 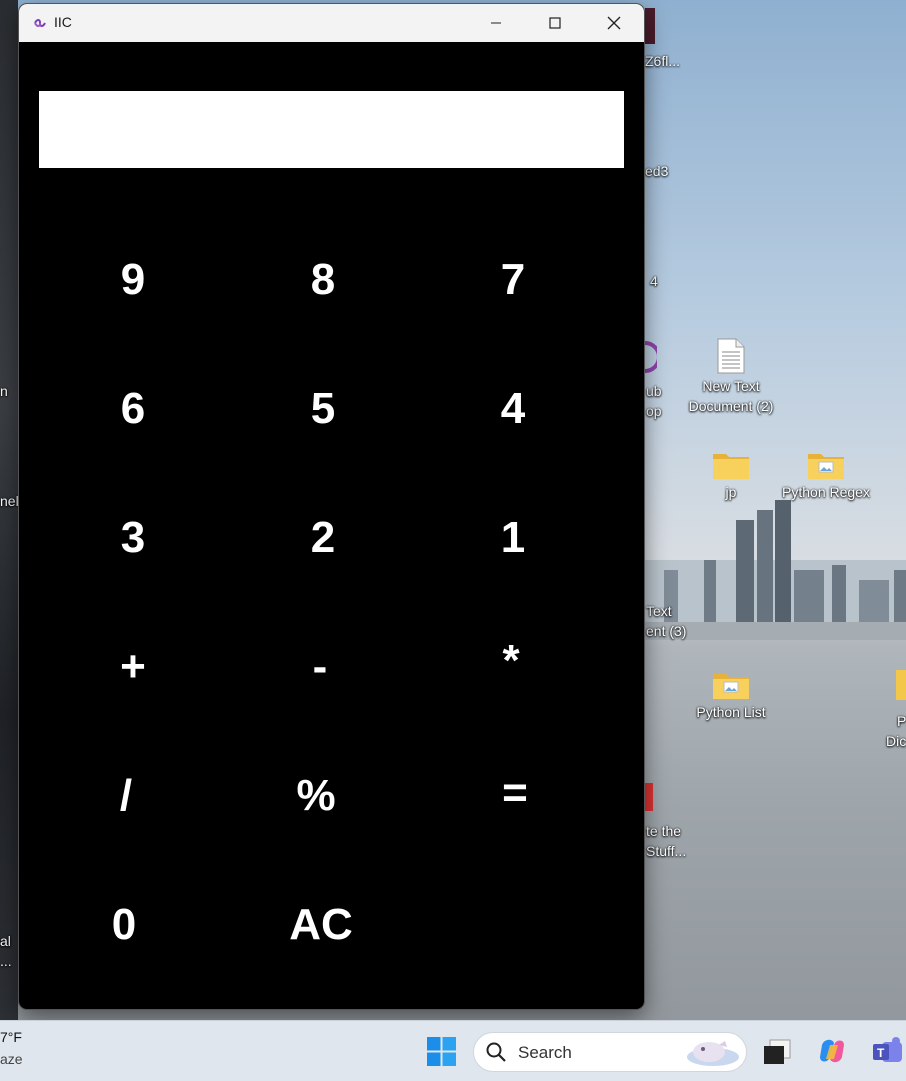 What do you see at coordinates (323, 538) in the screenshot?
I see `key-2: 2` at bounding box center [323, 538].